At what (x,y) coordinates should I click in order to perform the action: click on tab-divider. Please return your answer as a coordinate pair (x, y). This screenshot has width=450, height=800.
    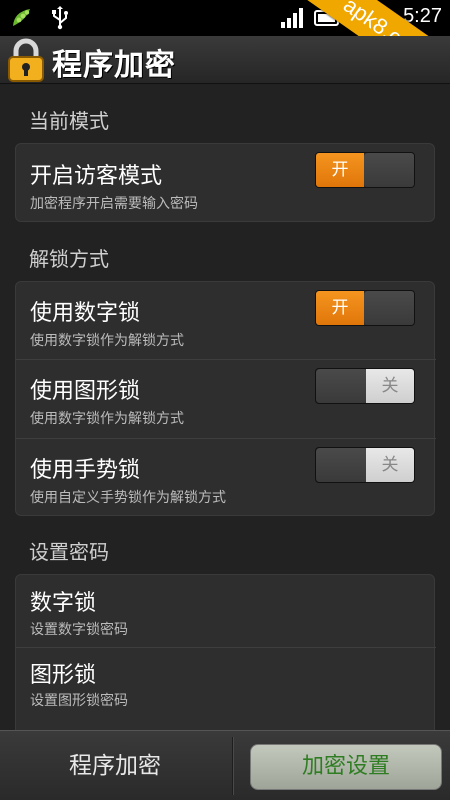
    Looking at the image, I should click on (233, 766).